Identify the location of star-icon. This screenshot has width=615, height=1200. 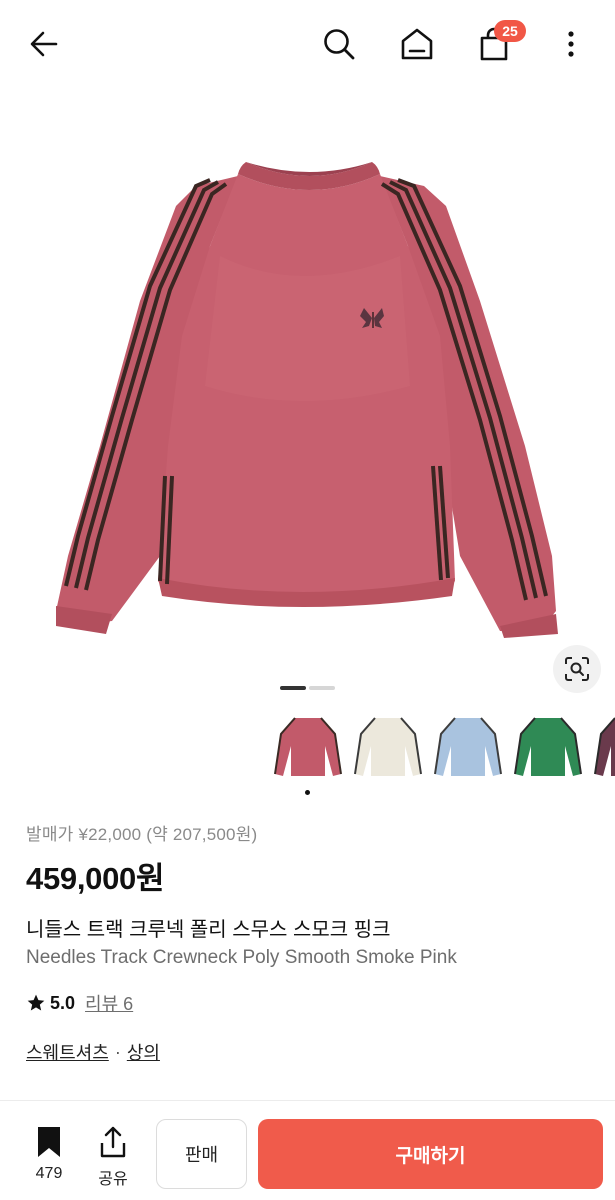
(36, 1002).